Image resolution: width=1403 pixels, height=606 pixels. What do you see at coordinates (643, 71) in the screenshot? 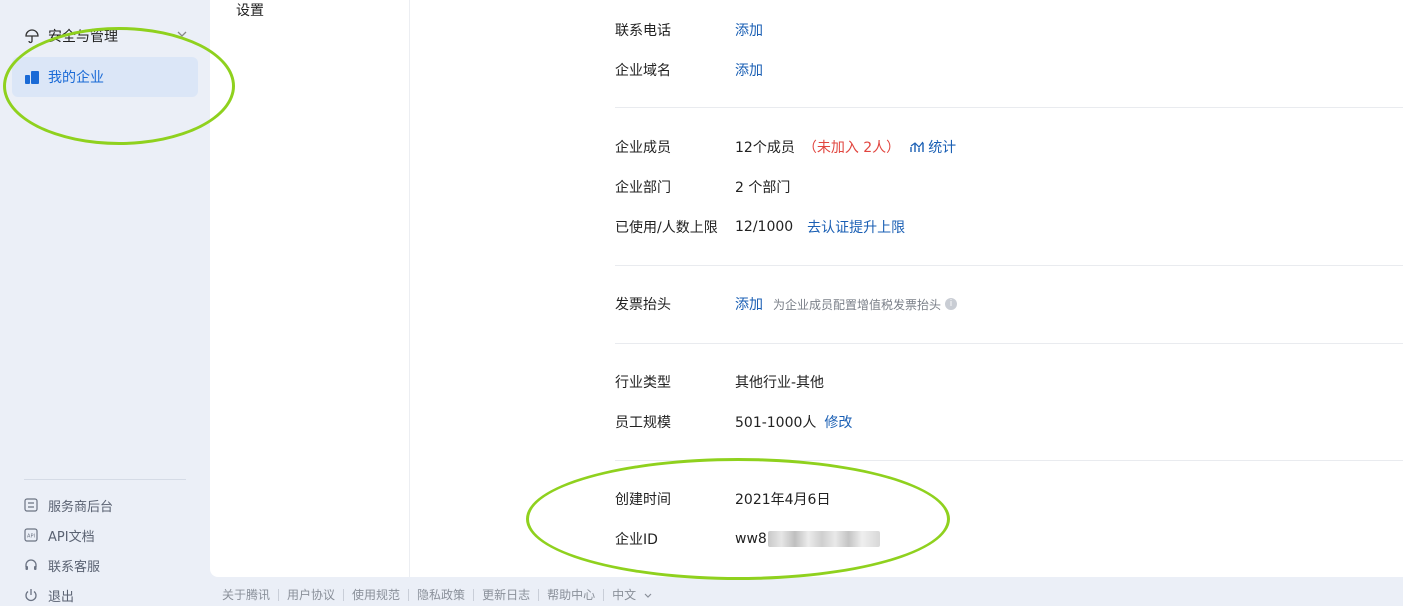
I see `info-key: 企业域名` at bounding box center [643, 71].